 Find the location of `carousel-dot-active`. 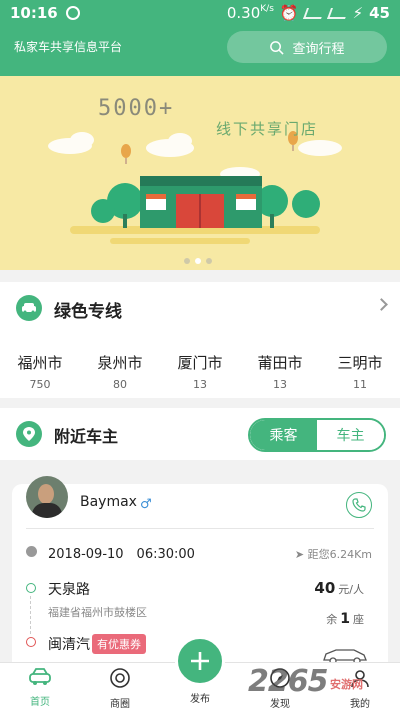

carousel-dot-active is located at coordinates (198, 261).